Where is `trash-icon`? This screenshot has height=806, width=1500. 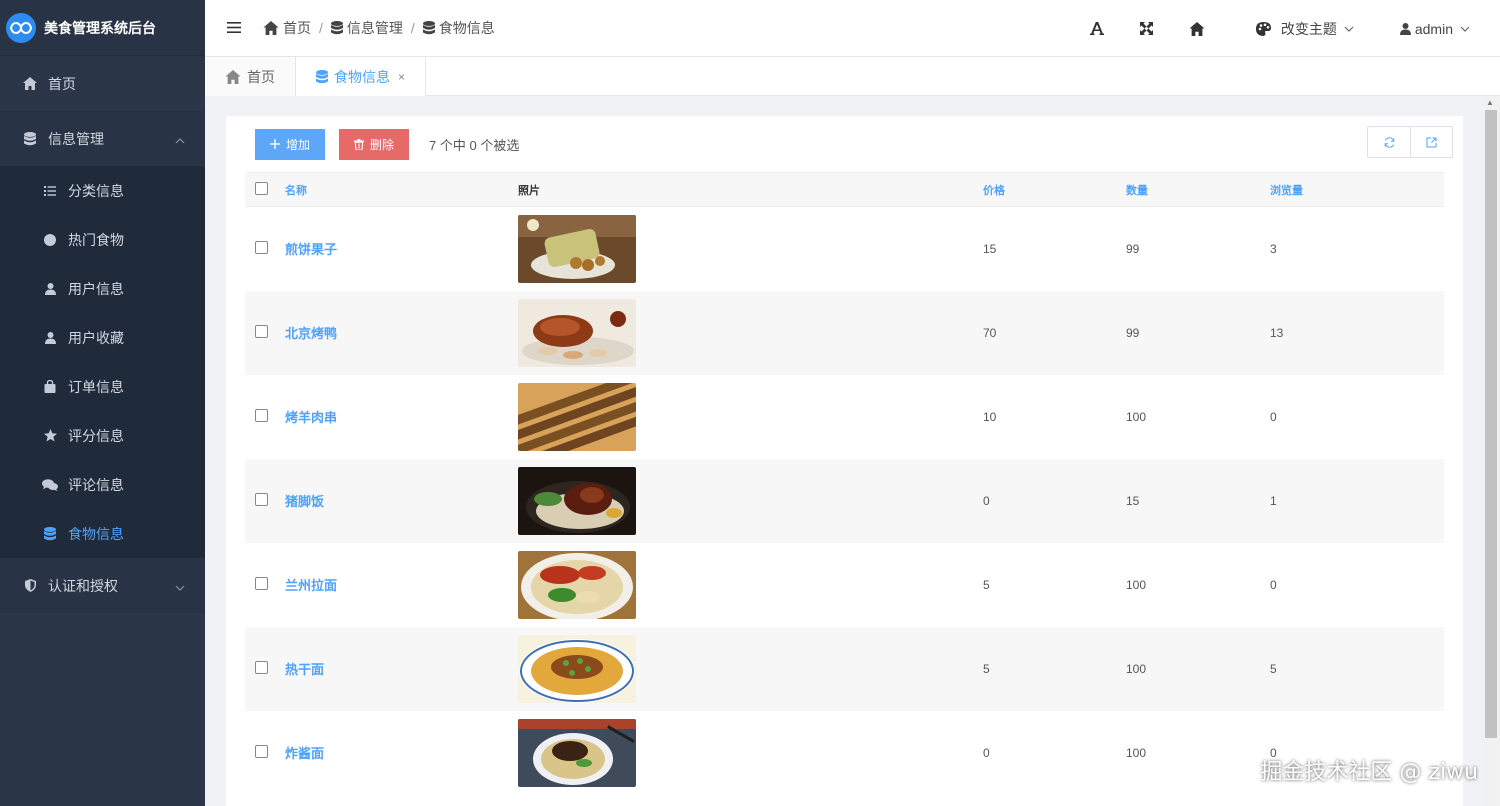 trash-icon is located at coordinates (359, 144).